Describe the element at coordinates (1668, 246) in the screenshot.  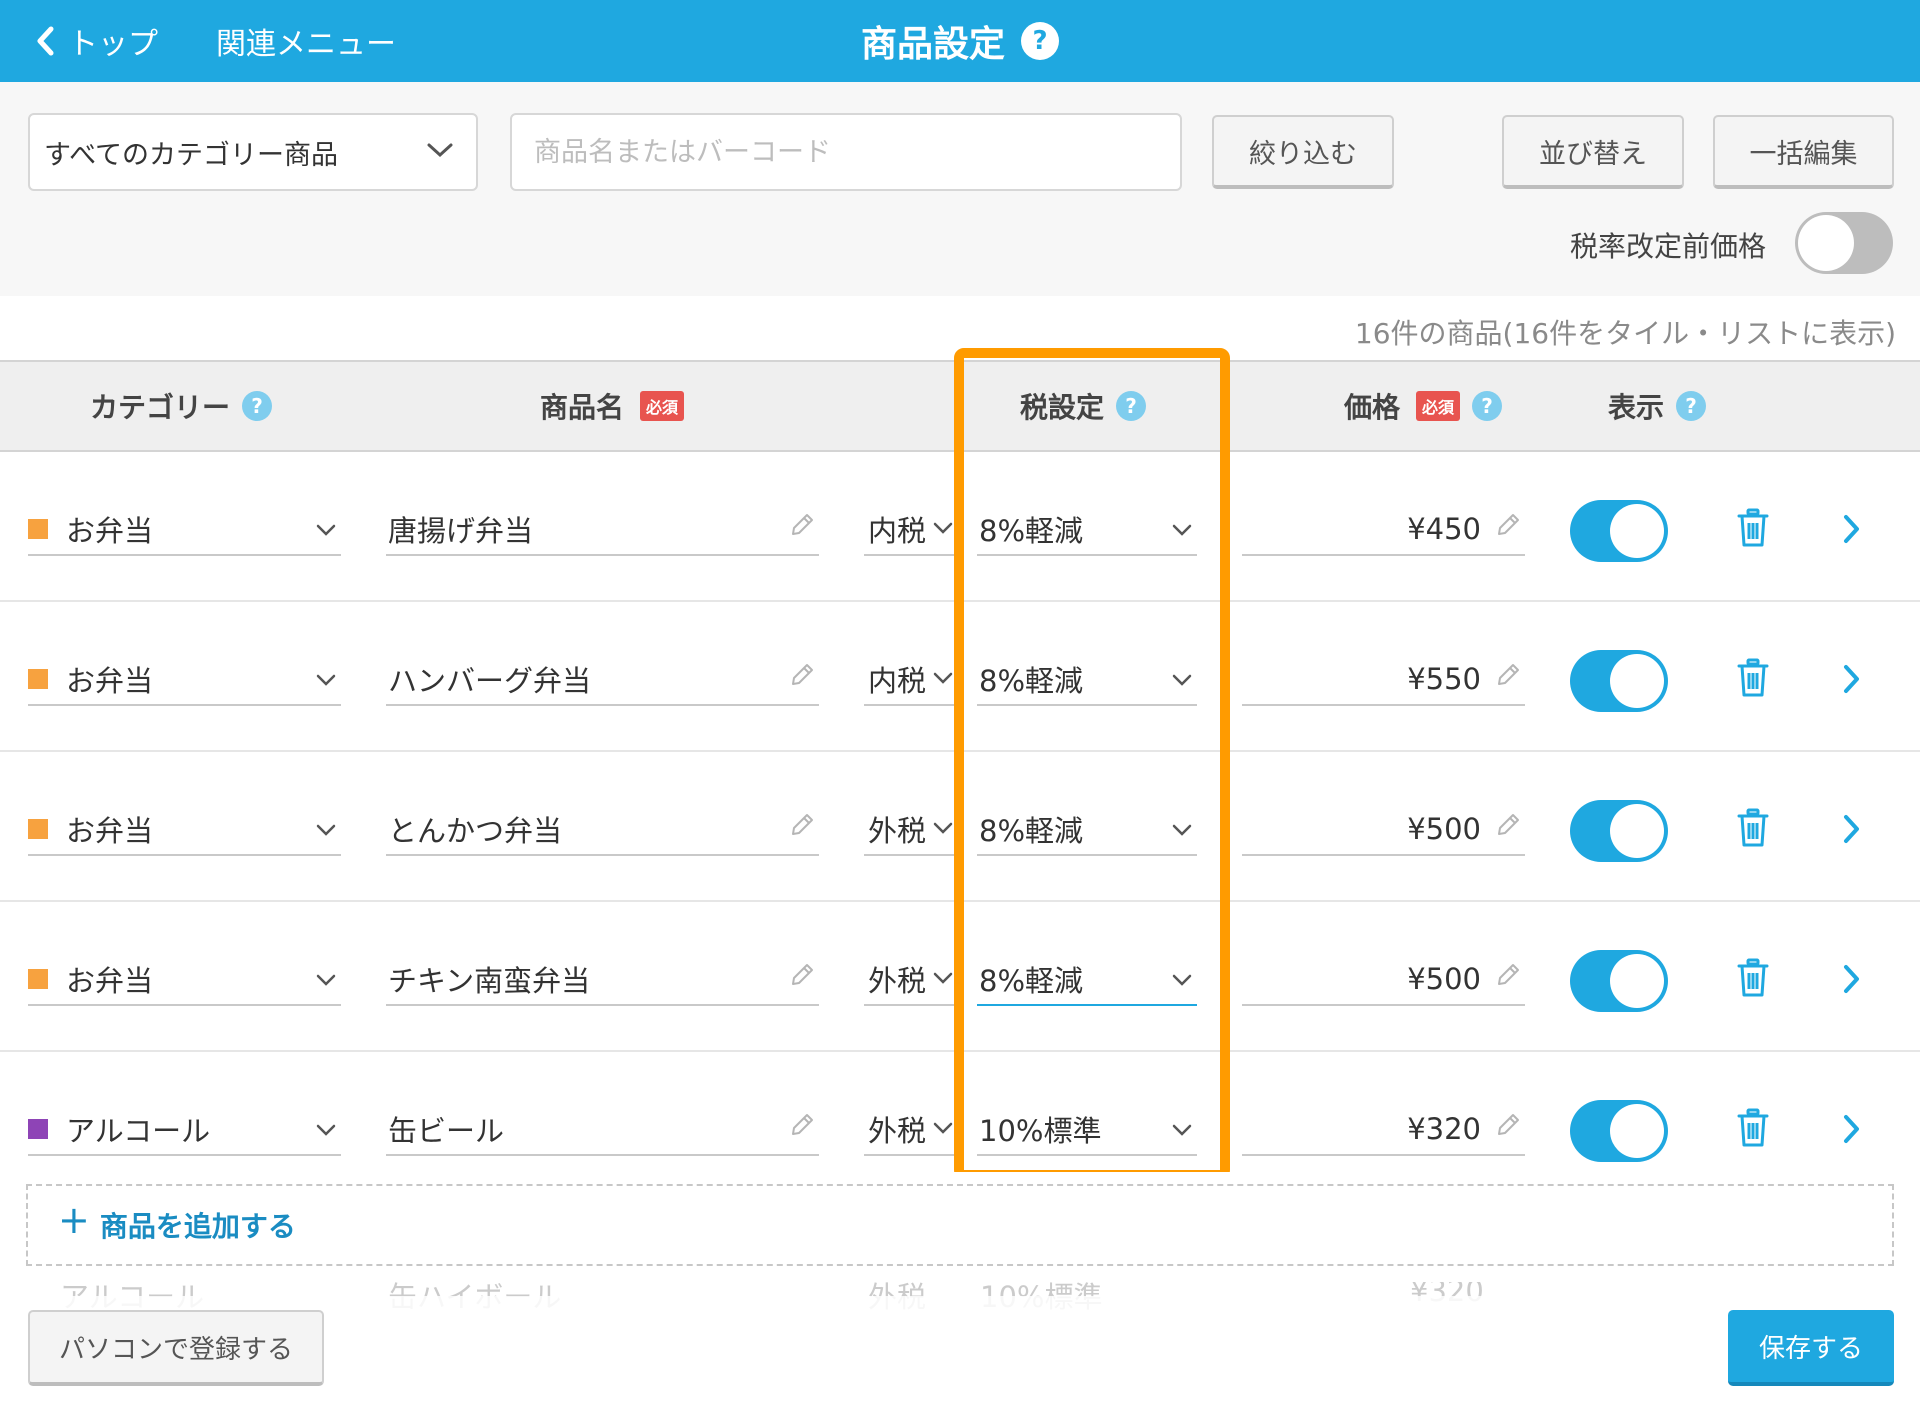
I see `pre-tax-change-price-label: 税率改定前価格` at that location.